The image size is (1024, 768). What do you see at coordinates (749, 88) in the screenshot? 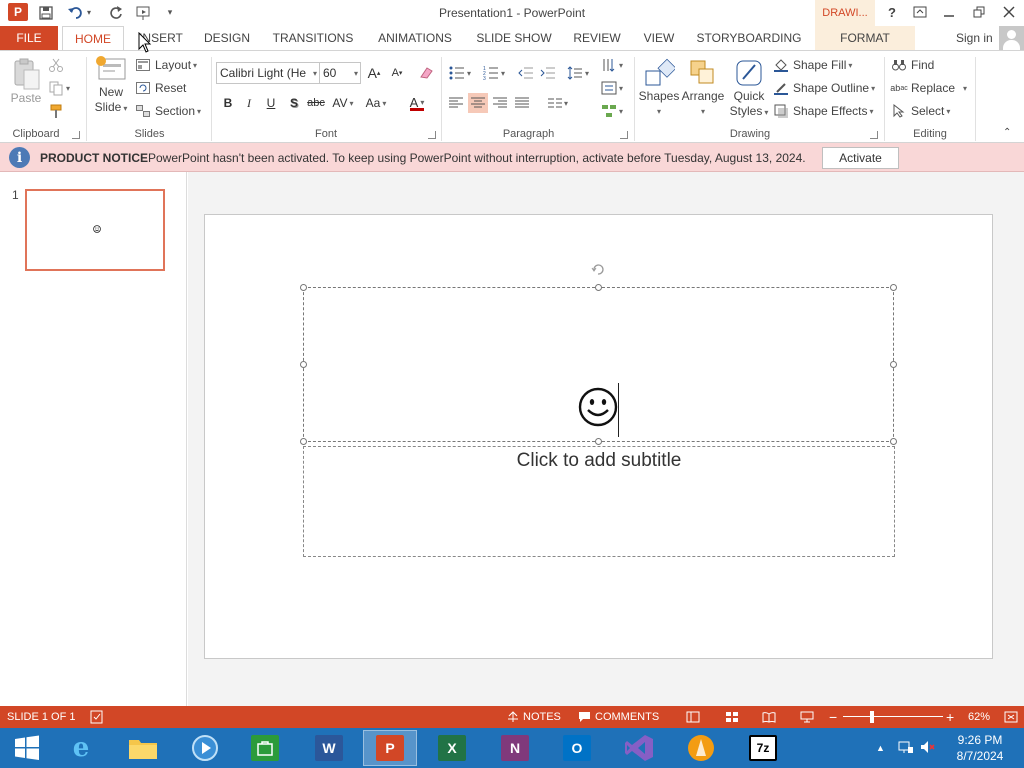
I see `quick-styles-button: Quick Styles ▾` at bounding box center [749, 88].